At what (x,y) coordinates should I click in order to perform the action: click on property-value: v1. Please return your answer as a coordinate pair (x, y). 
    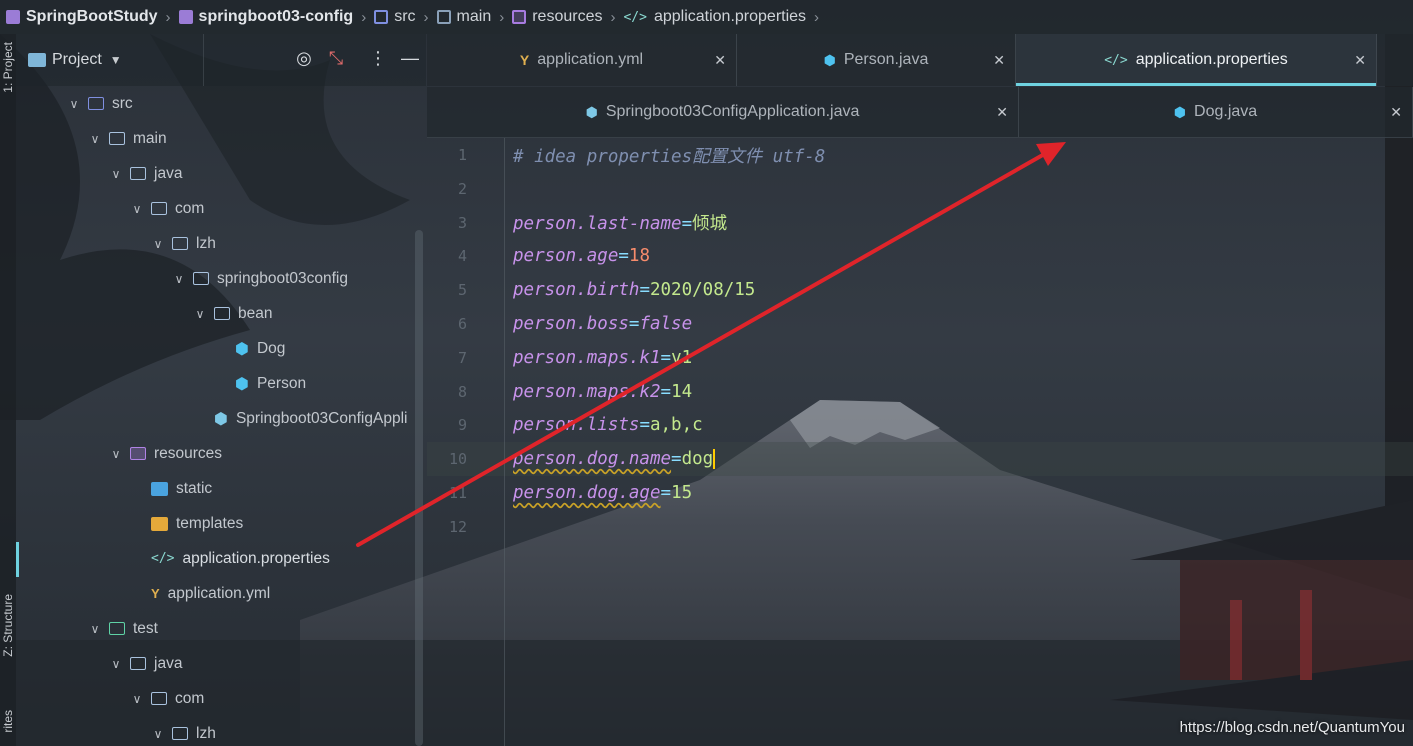
    Looking at the image, I should click on (682, 357).